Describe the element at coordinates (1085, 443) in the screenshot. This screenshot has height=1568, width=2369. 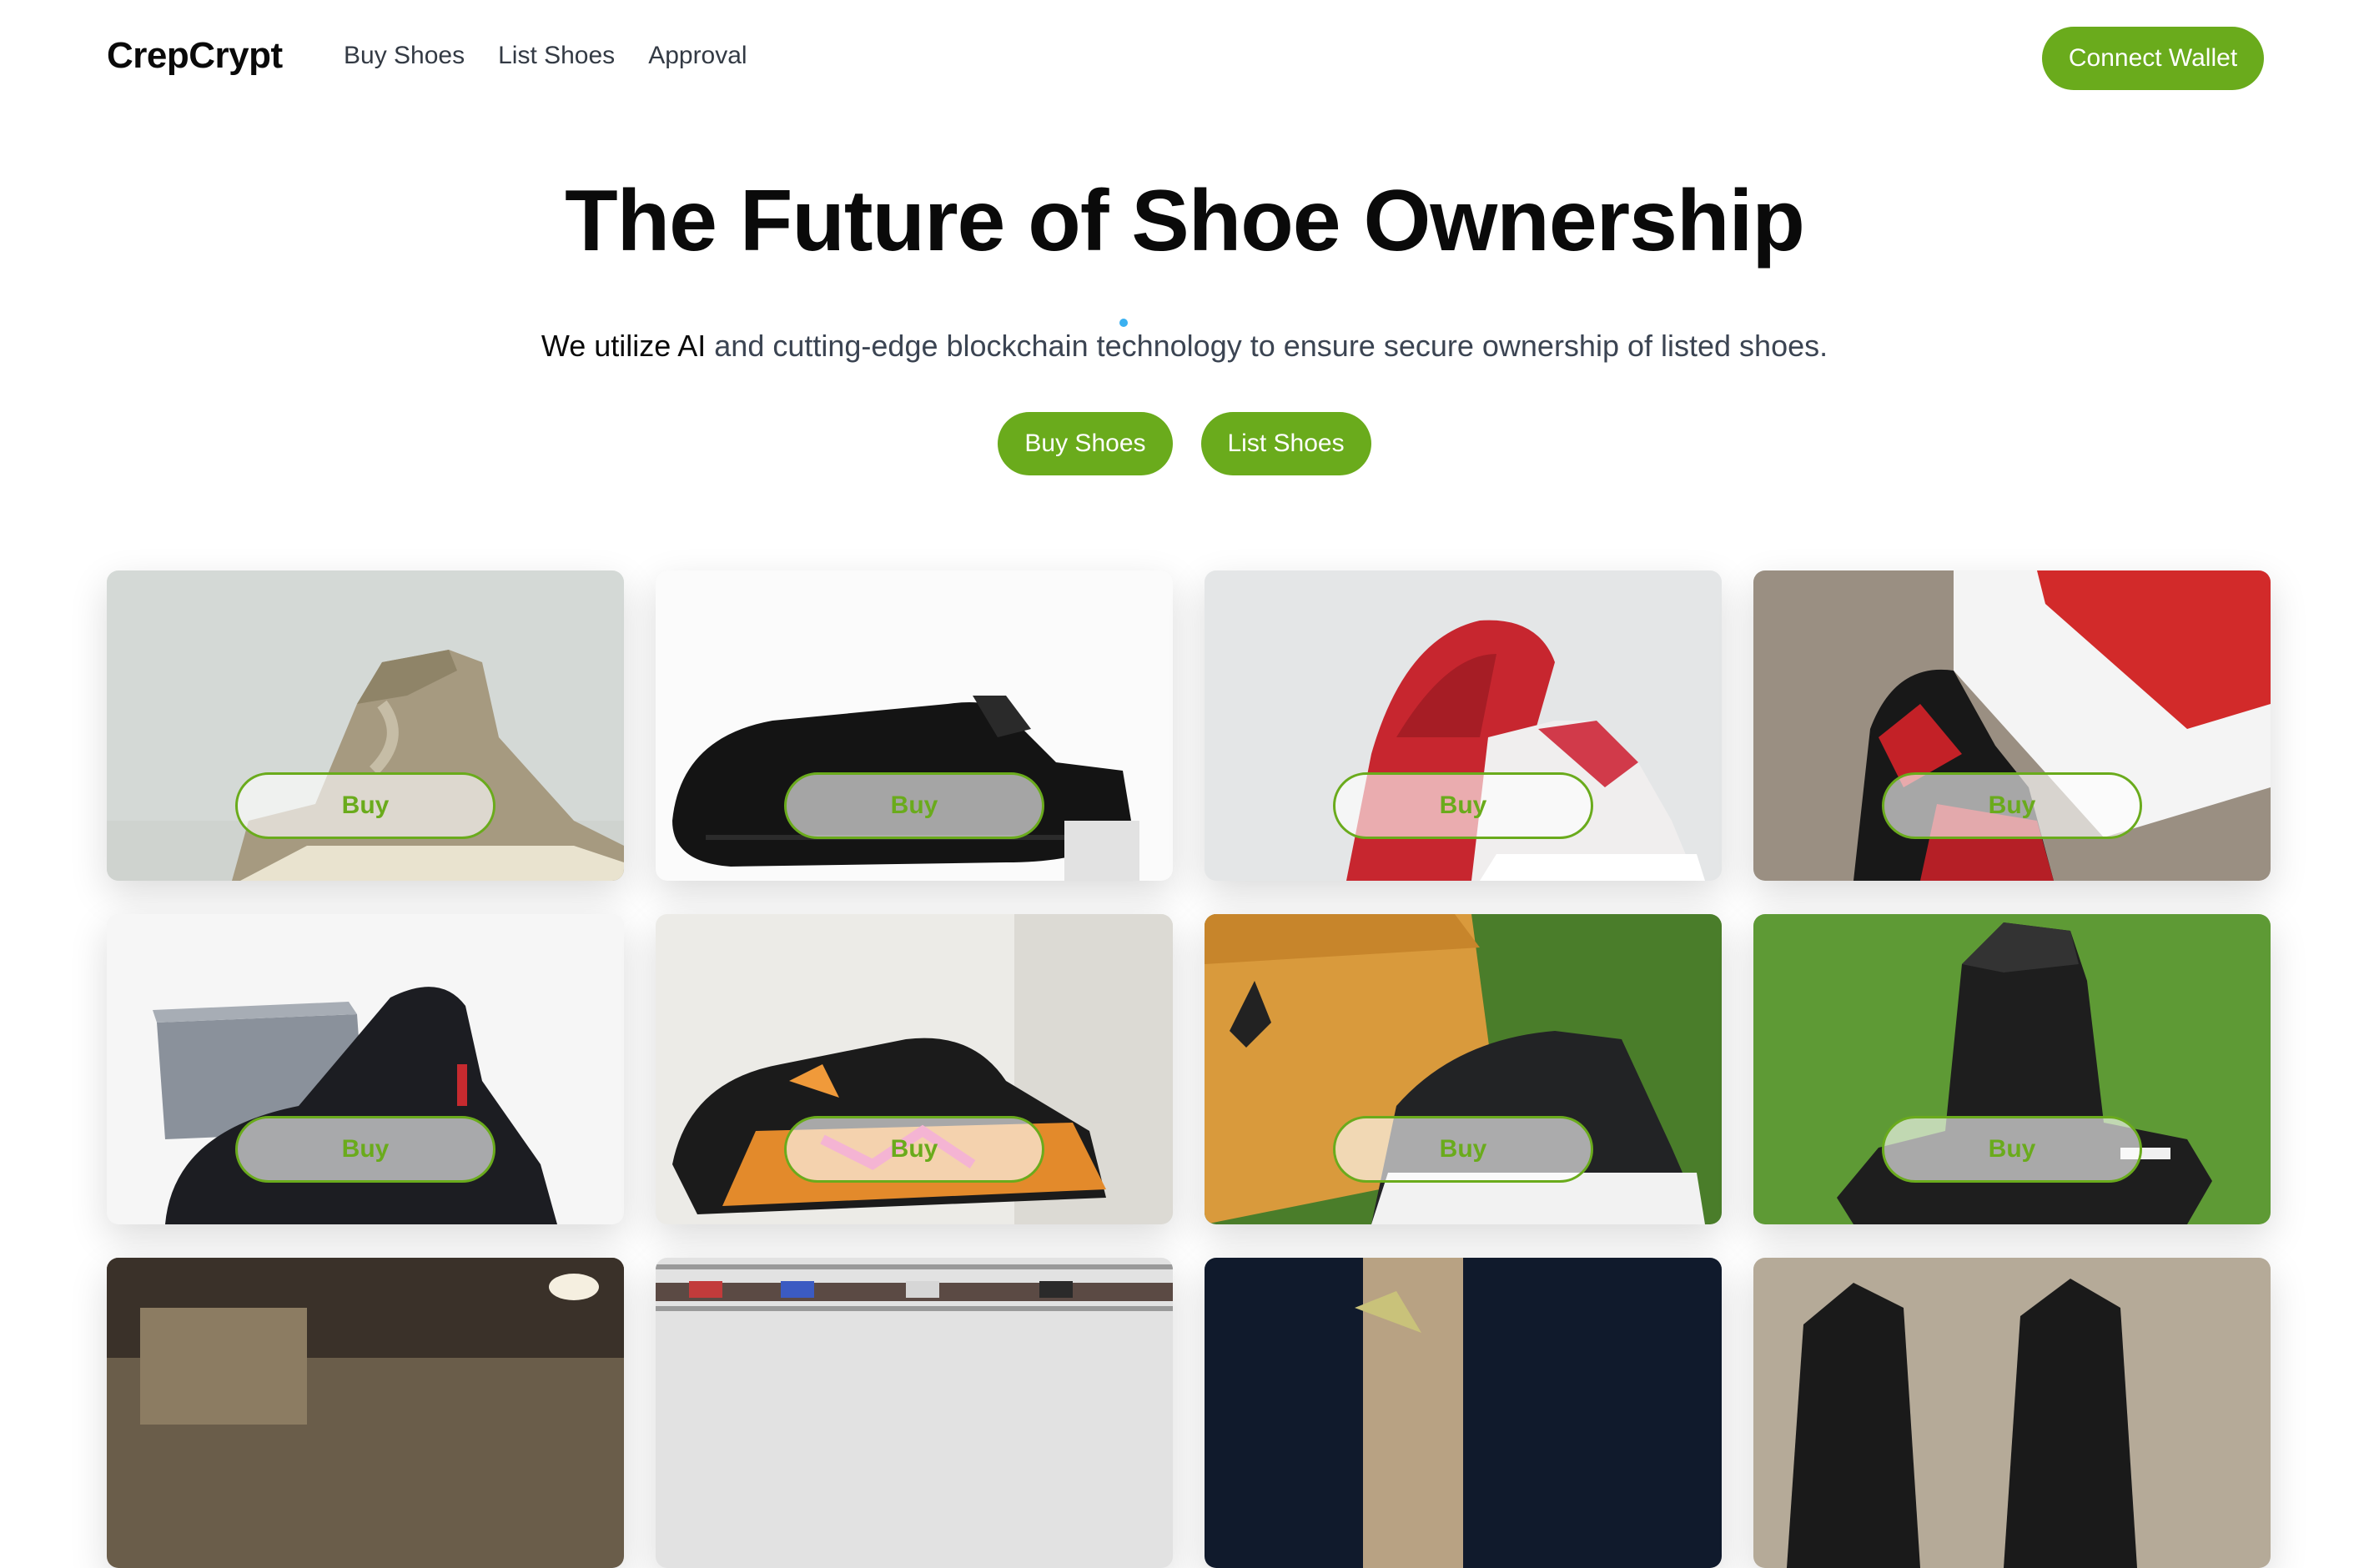
I see `hero-buy-shoes-button: Buy Shoes` at that location.